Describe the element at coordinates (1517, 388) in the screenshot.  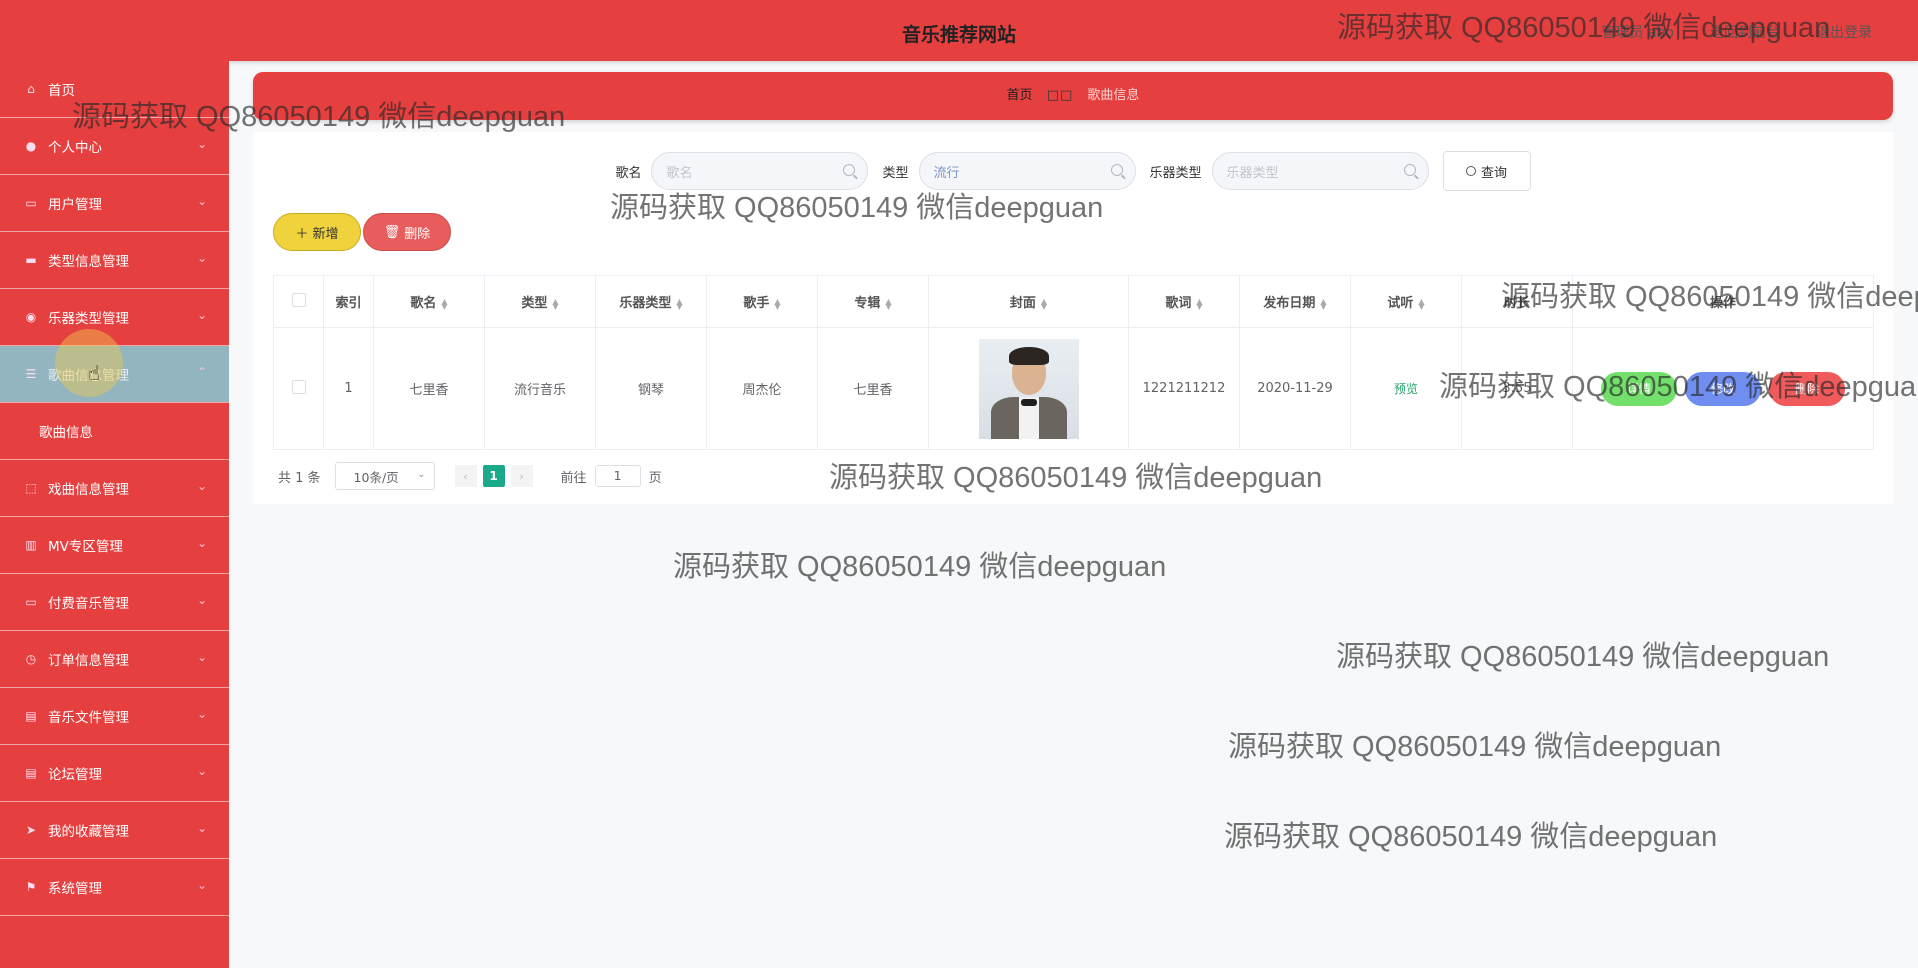
I see `cell-duration: 3:55` at that location.